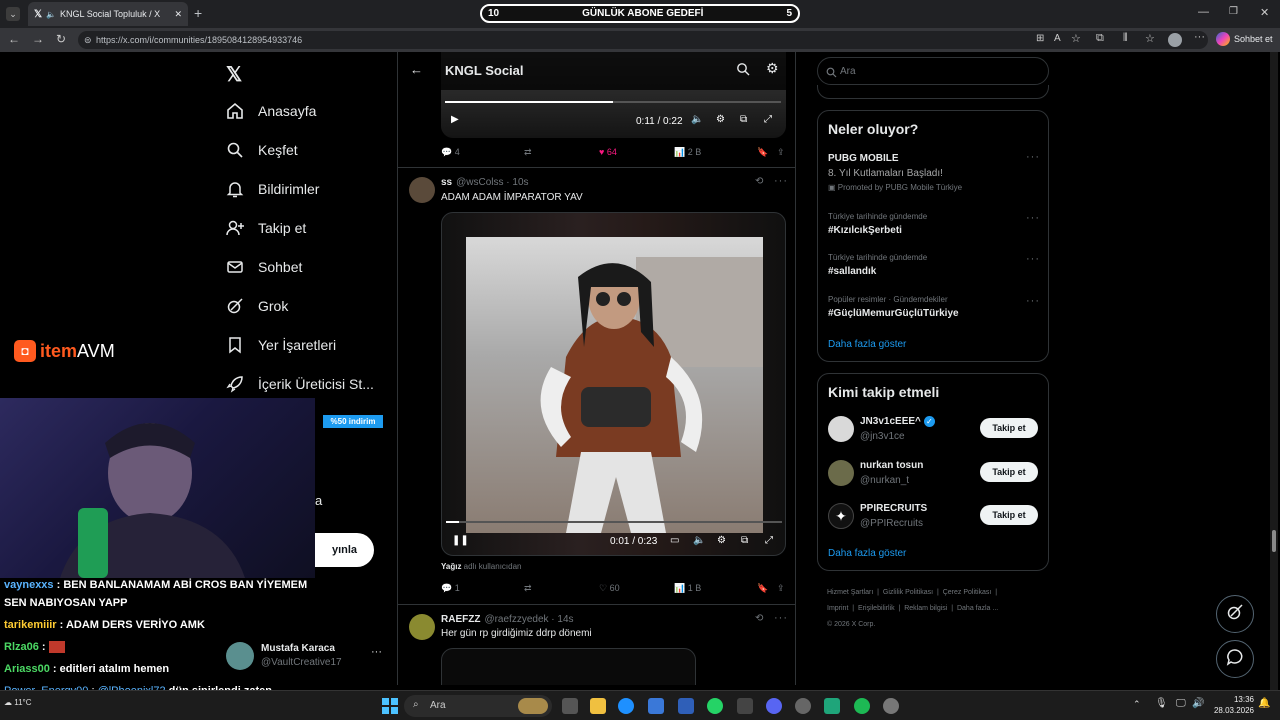 The width and height of the screenshot is (1280, 720). What do you see at coordinates (772, 68) in the screenshot?
I see `settings-gear-icon: ⚙` at bounding box center [772, 68].